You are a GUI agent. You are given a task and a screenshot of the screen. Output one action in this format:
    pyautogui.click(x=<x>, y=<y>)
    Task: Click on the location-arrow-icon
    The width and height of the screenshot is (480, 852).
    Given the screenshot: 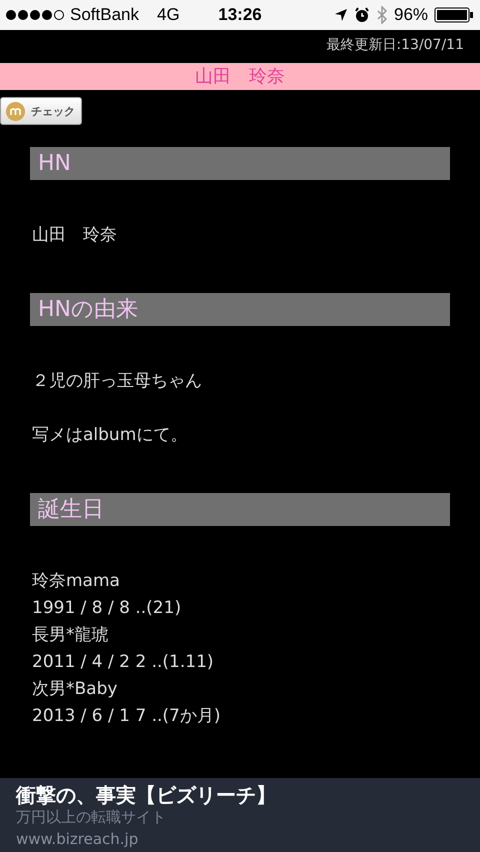 What is the action you would take?
    pyautogui.click(x=341, y=15)
    